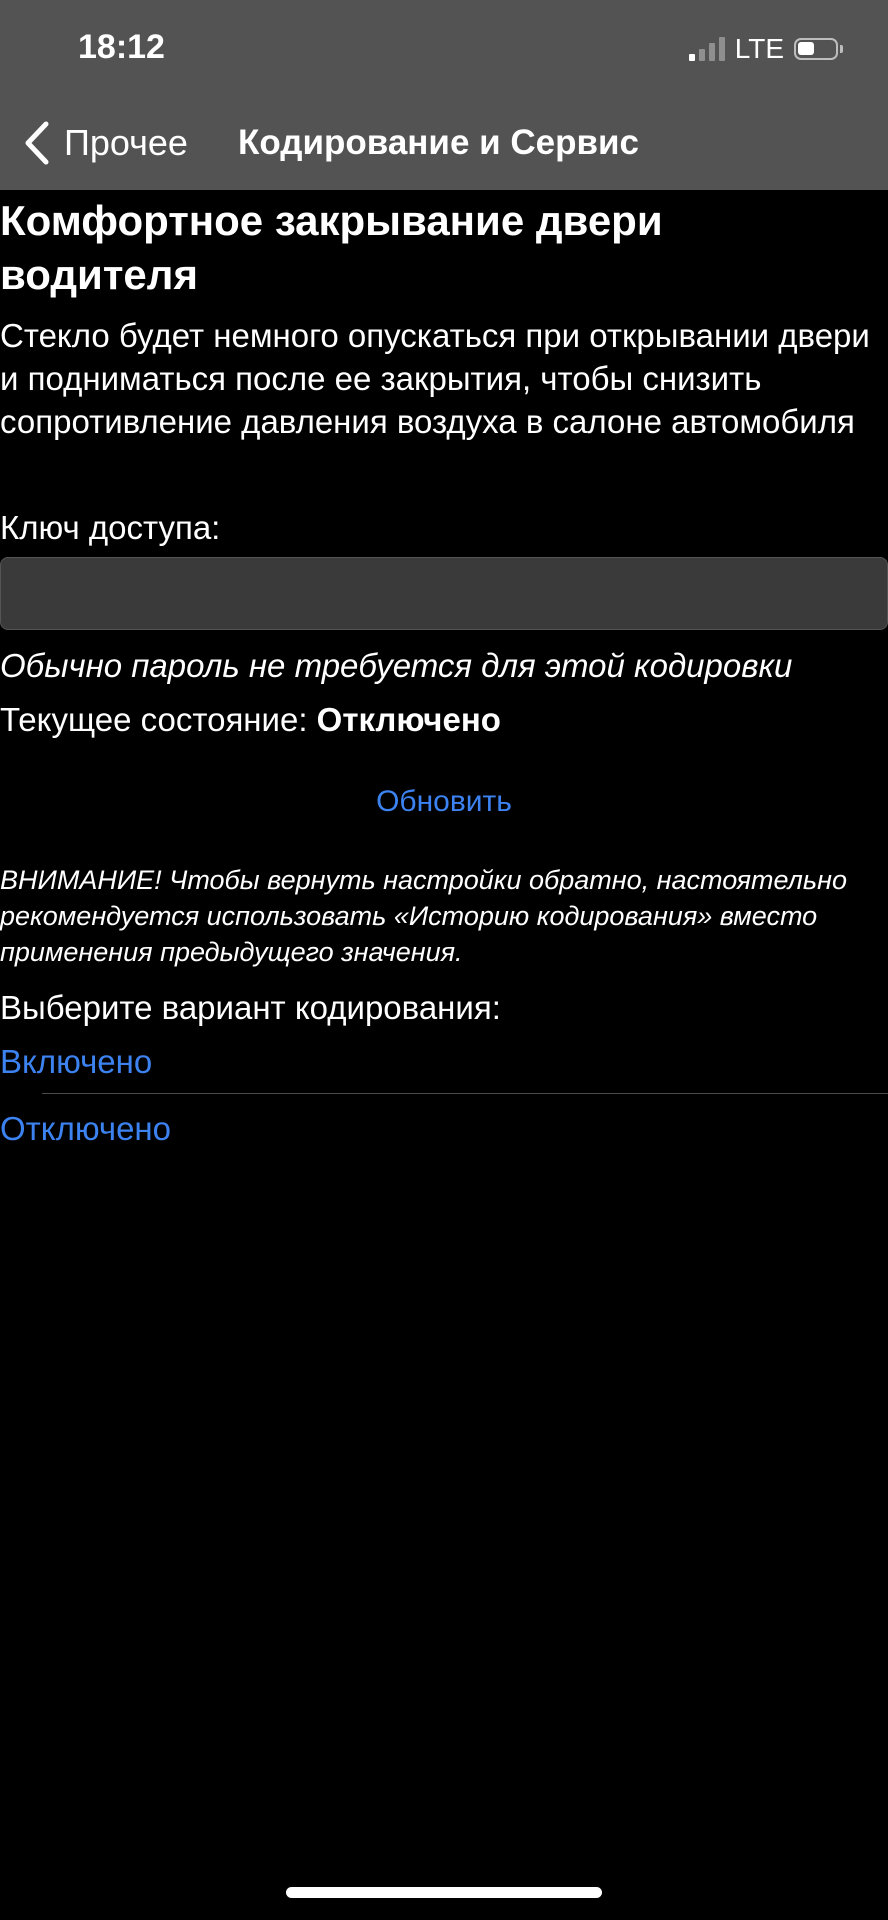 The image size is (888, 1920). Describe the element at coordinates (818, 49) in the screenshot. I see `battery-icon` at that location.